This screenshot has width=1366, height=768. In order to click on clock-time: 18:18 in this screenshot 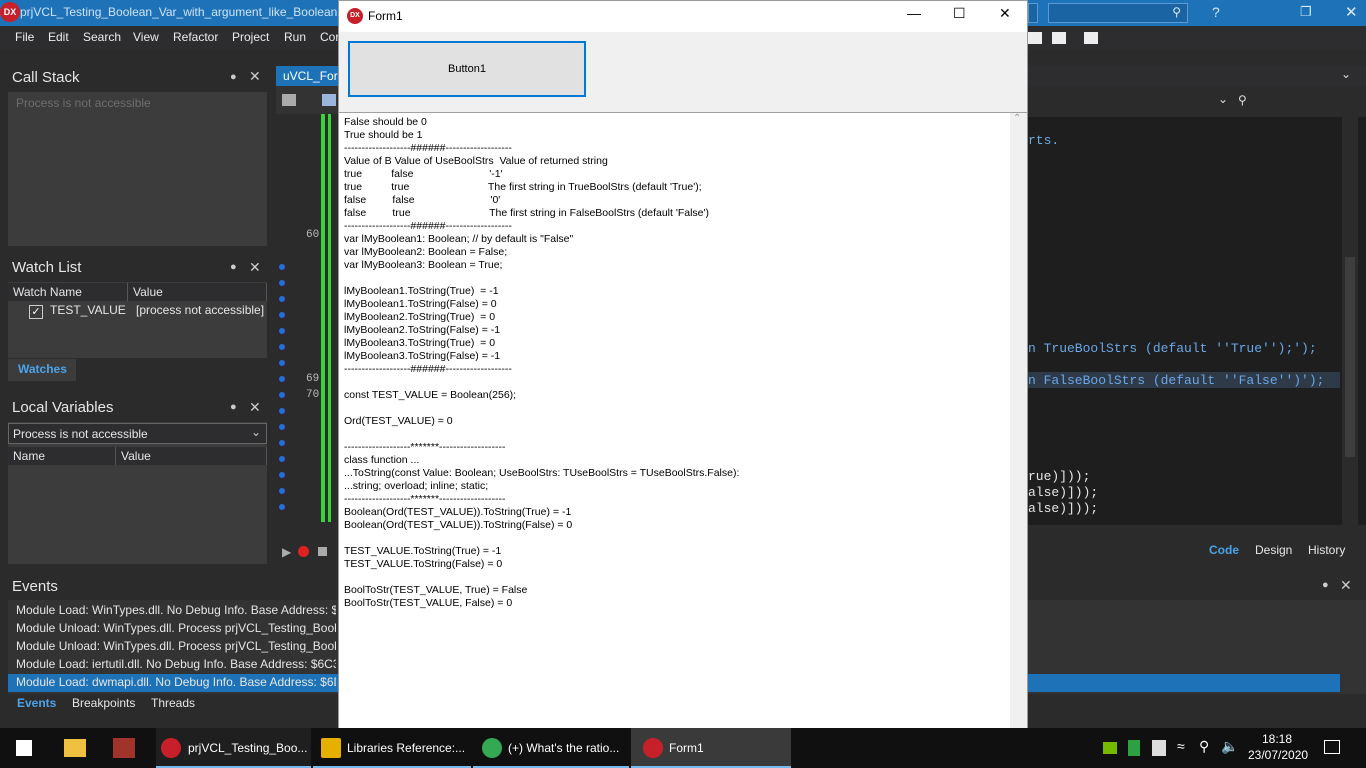, I will do `click(1277, 739)`.